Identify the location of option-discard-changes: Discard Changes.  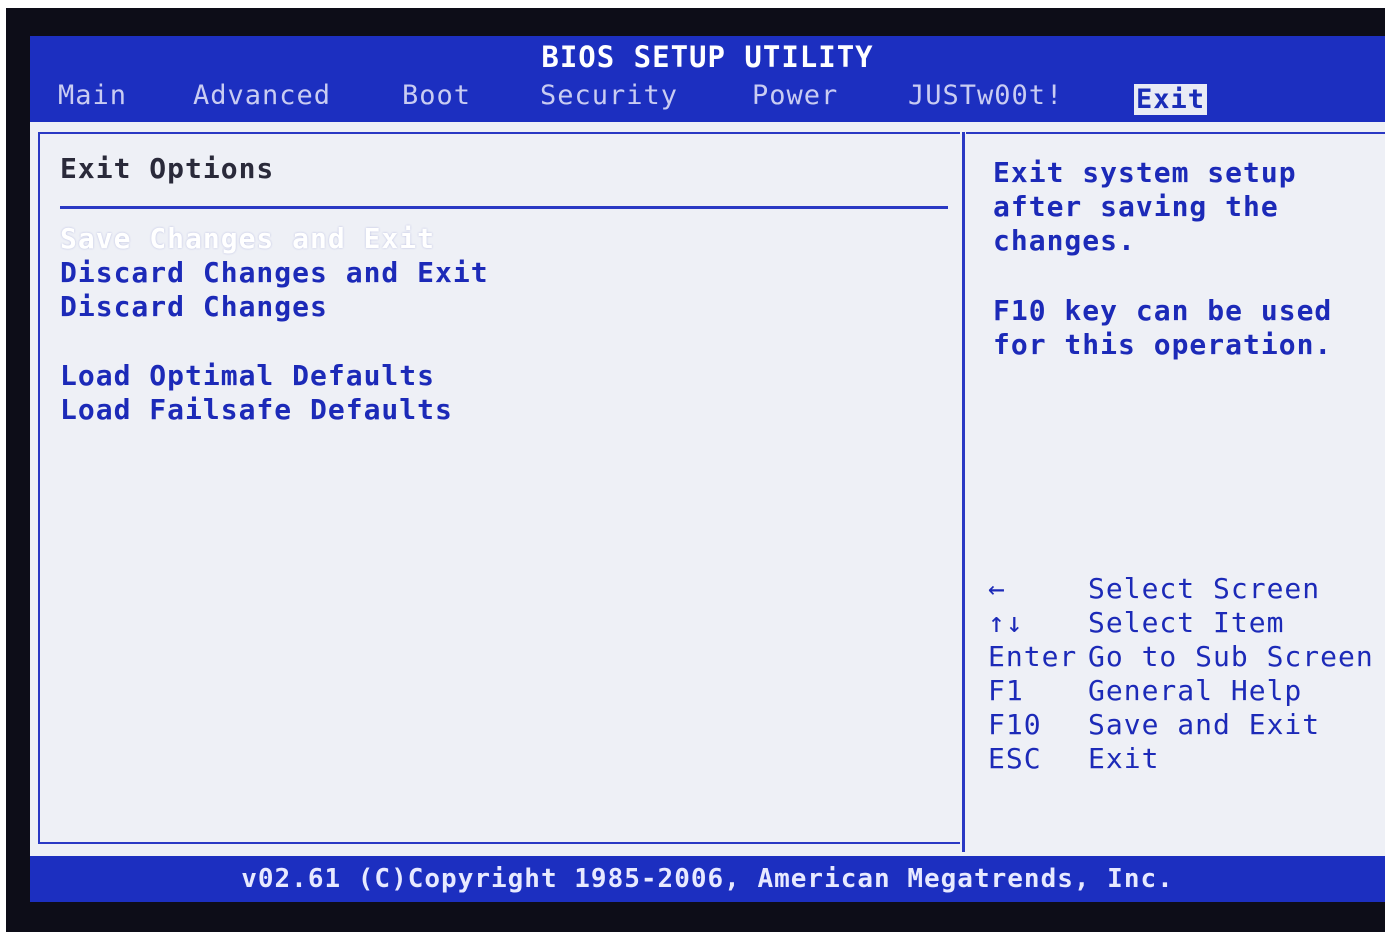
(194, 306).